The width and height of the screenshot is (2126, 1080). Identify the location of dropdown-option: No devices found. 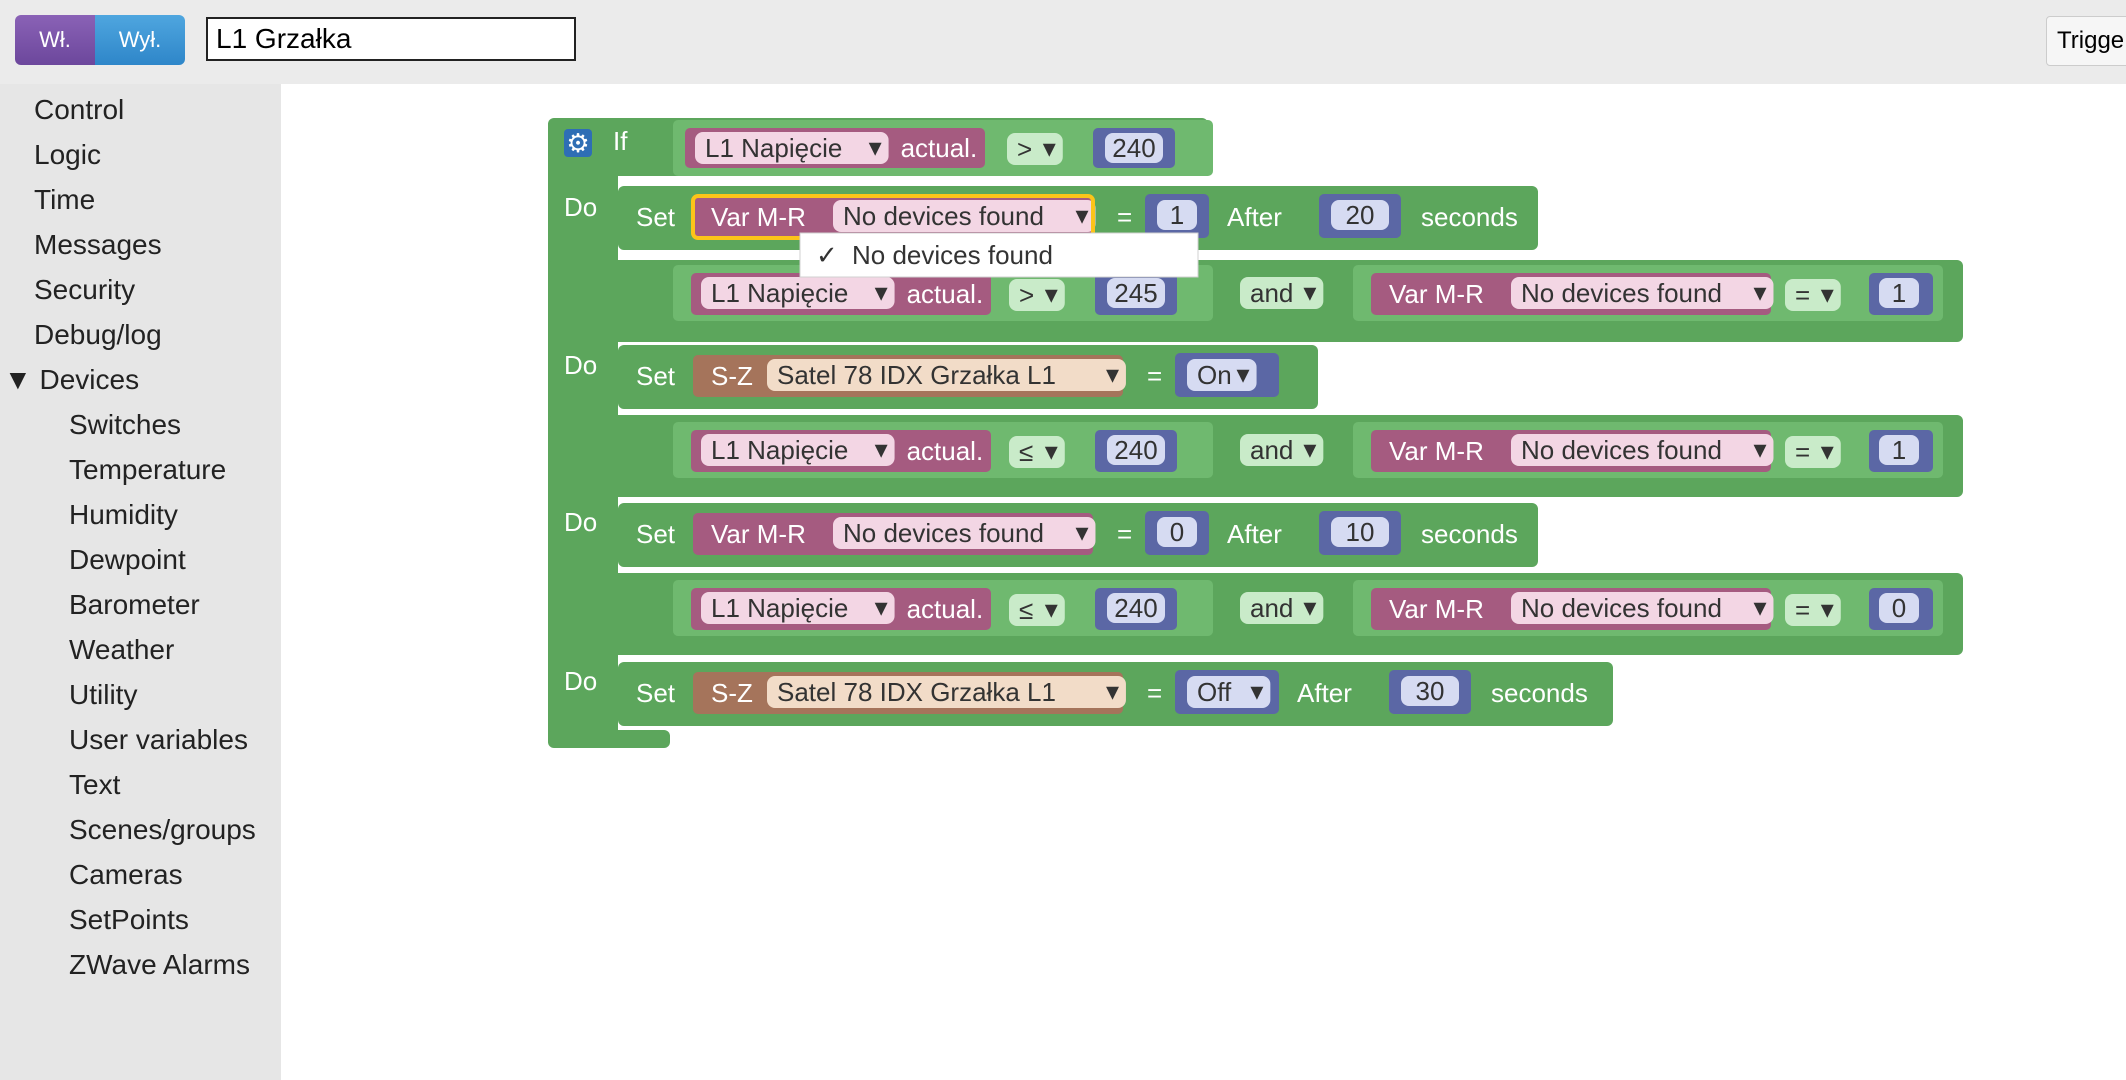
(952, 255).